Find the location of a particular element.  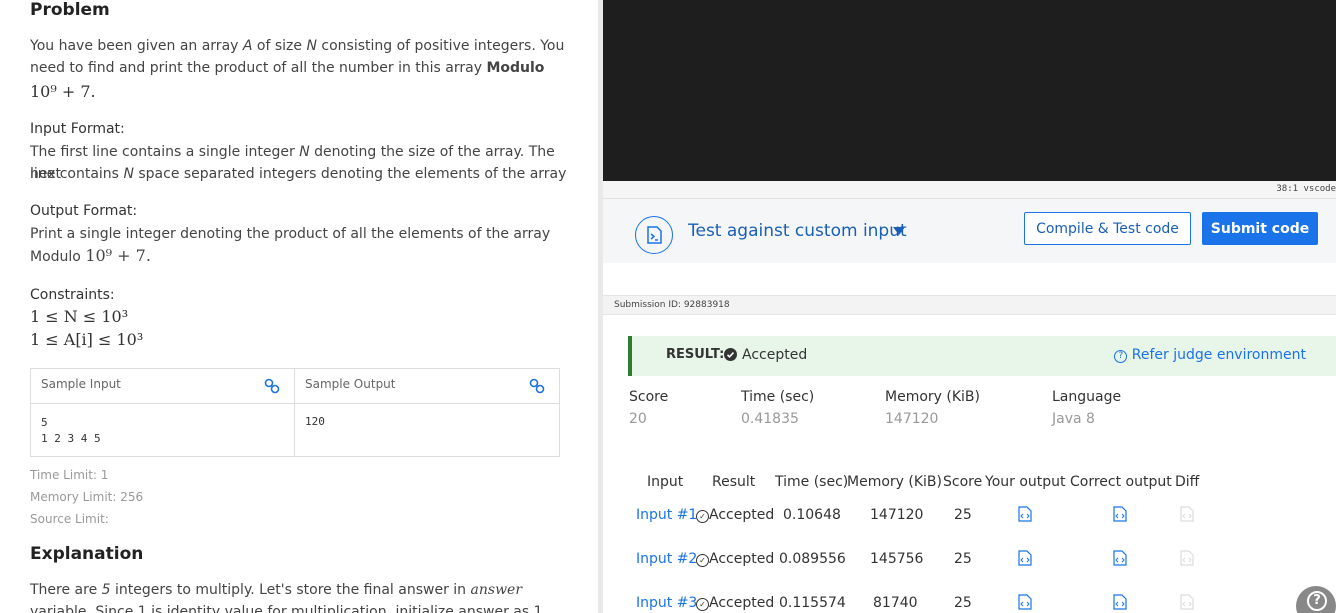

constraints-label: Constraints: is located at coordinates (72, 295).